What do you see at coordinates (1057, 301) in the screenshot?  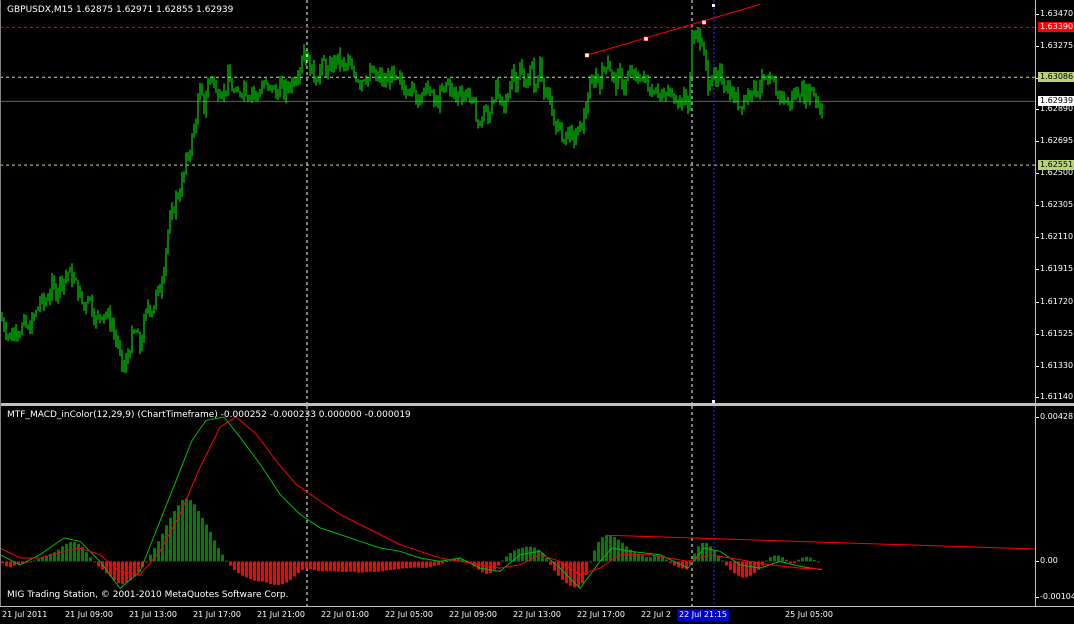 I see `price-tick-label: 1.61720` at bounding box center [1057, 301].